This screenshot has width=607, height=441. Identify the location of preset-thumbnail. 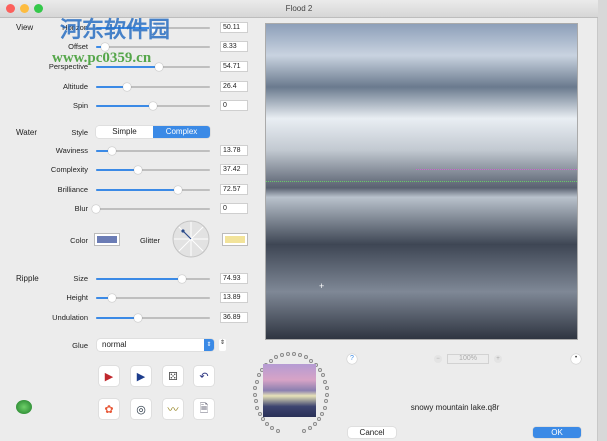
(289, 390).